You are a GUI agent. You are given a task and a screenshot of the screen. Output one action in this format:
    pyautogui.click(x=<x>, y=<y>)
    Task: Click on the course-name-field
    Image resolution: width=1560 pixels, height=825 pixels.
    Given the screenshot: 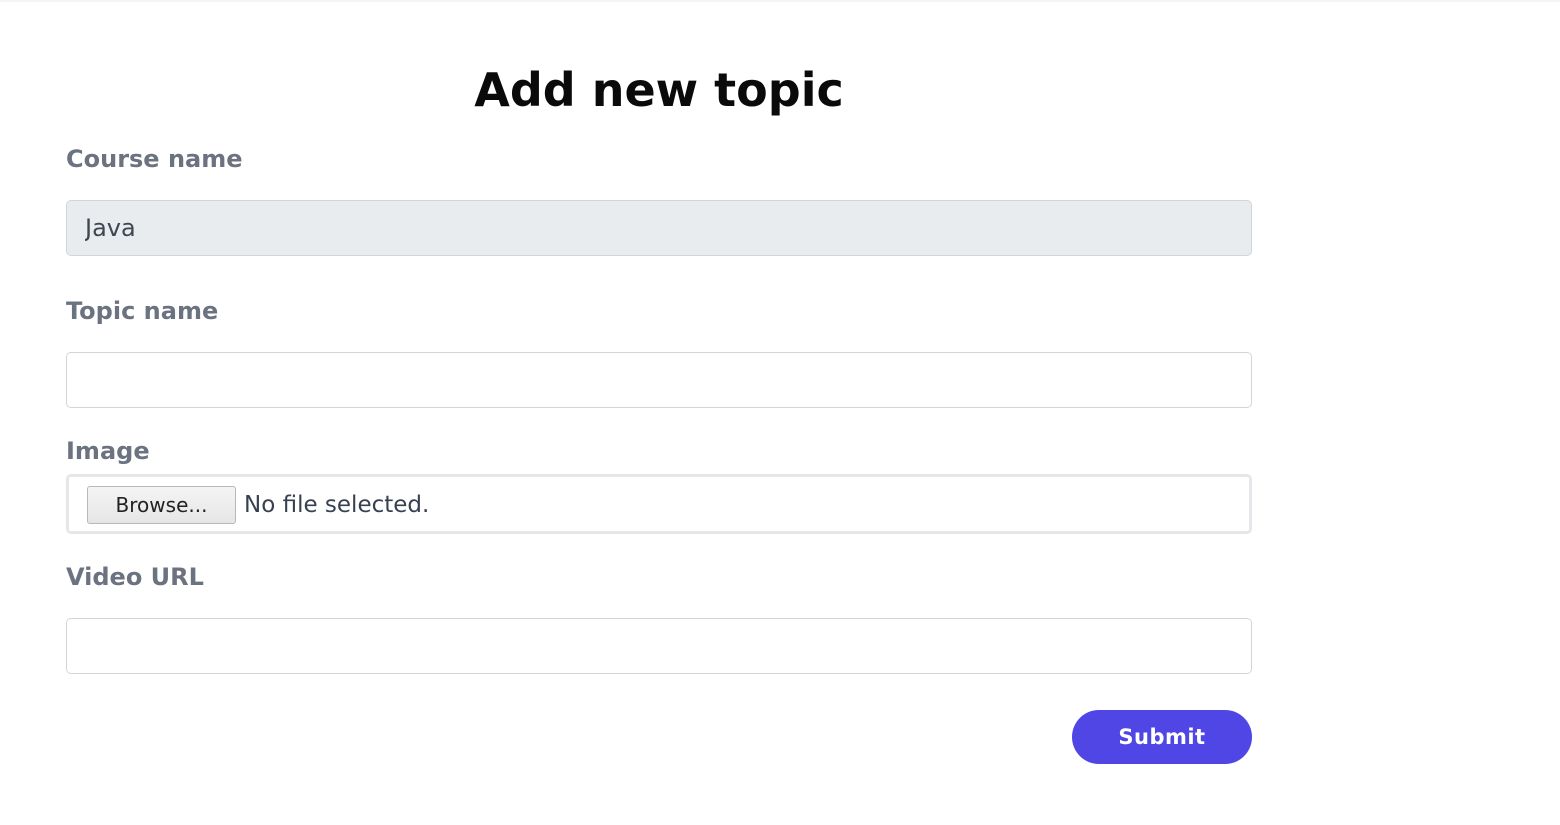 What is the action you would take?
    pyautogui.click(x=659, y=228)
    